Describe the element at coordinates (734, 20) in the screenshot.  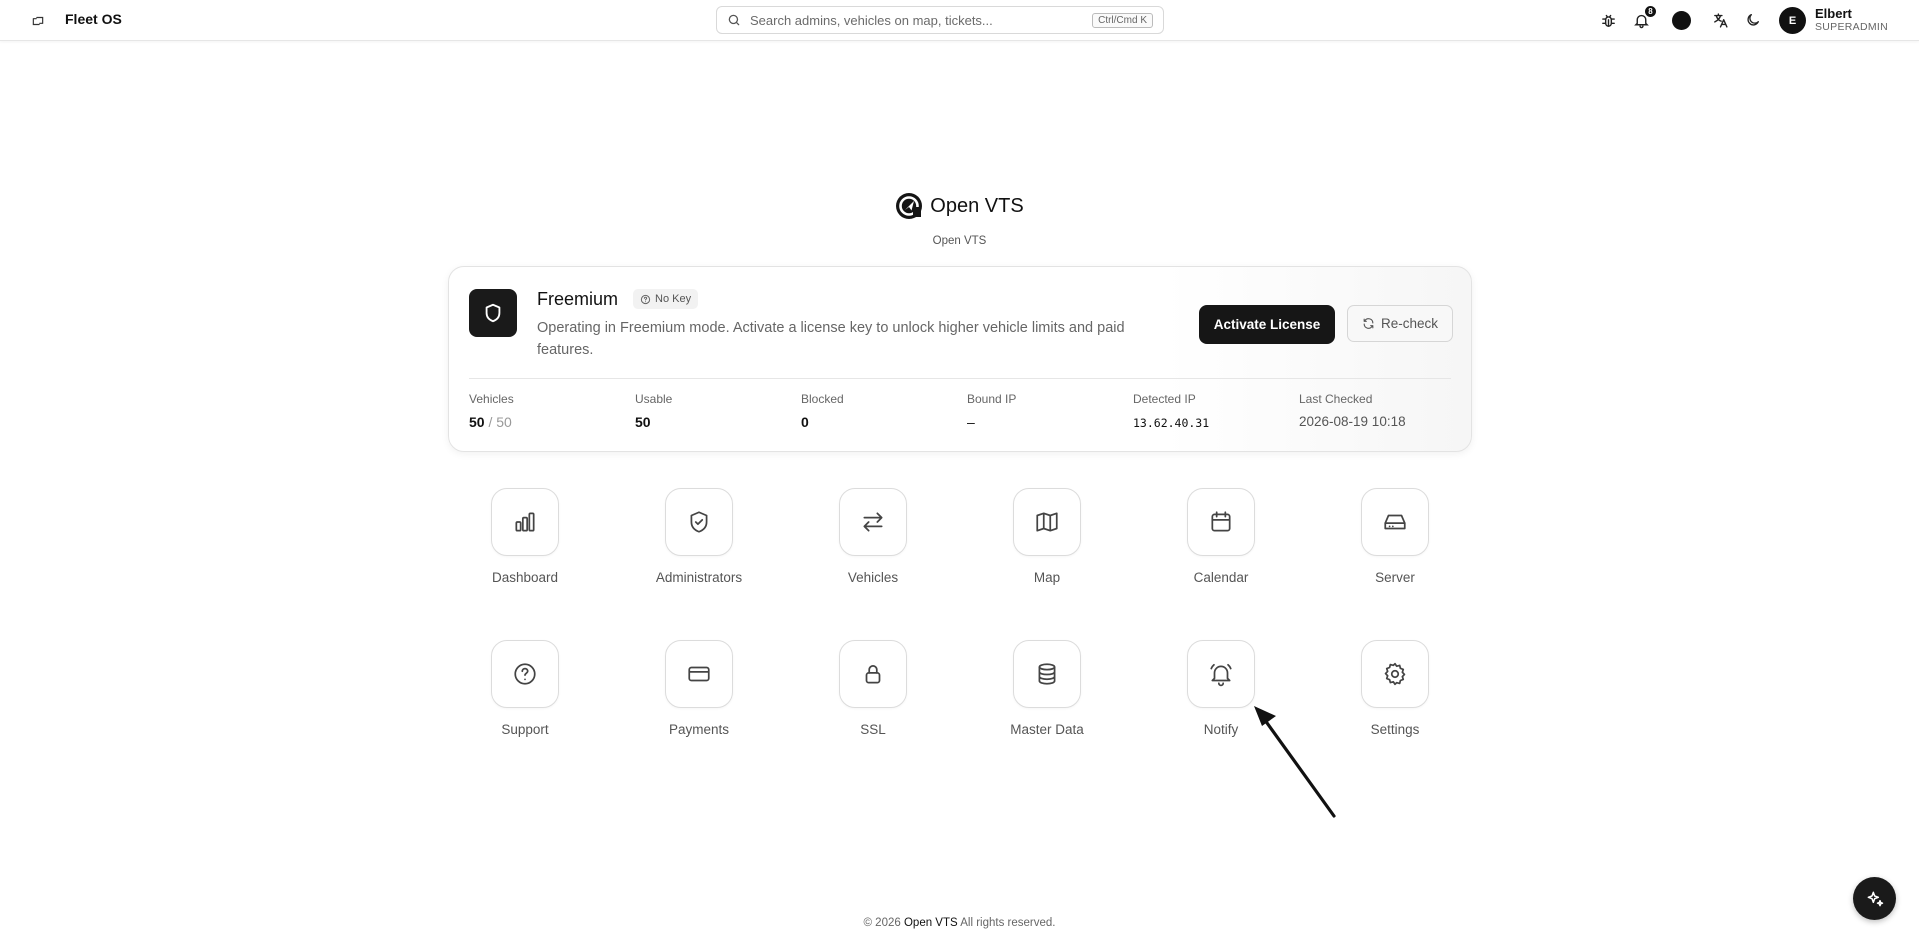
I see `search-icon` at that location.